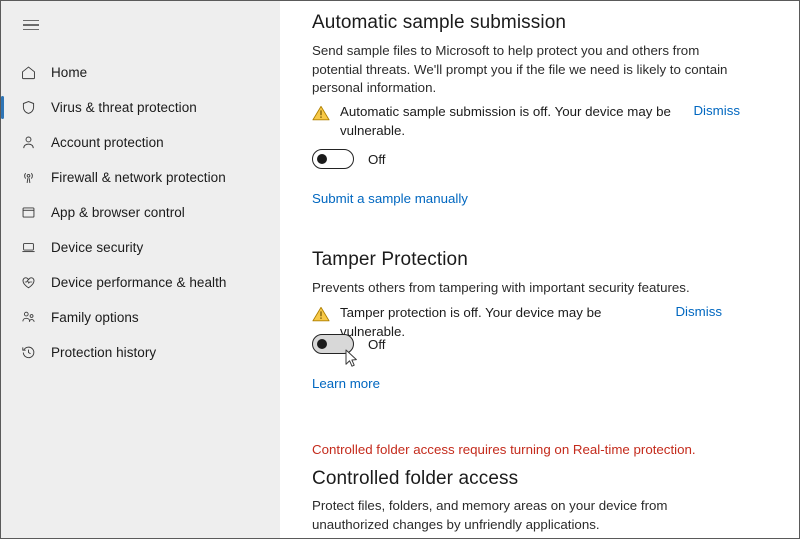 This screenshot has width=800, height=539. I want to click on sidebar-item-label: Firewall & network protection, so click(138, 177).